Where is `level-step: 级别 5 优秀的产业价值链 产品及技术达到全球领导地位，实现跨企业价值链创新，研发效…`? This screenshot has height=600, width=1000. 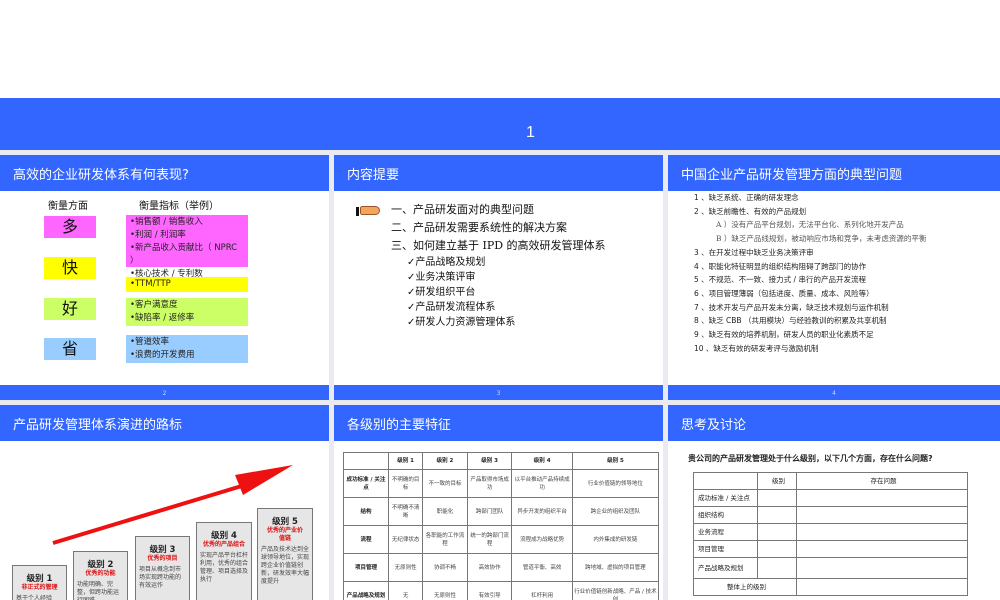 level-step: 级别 5 优秀的产业价值链 产品及技术达到全球领导地位，实现跨企业价值链创新，研发效… is located at coordinates (285, 554).